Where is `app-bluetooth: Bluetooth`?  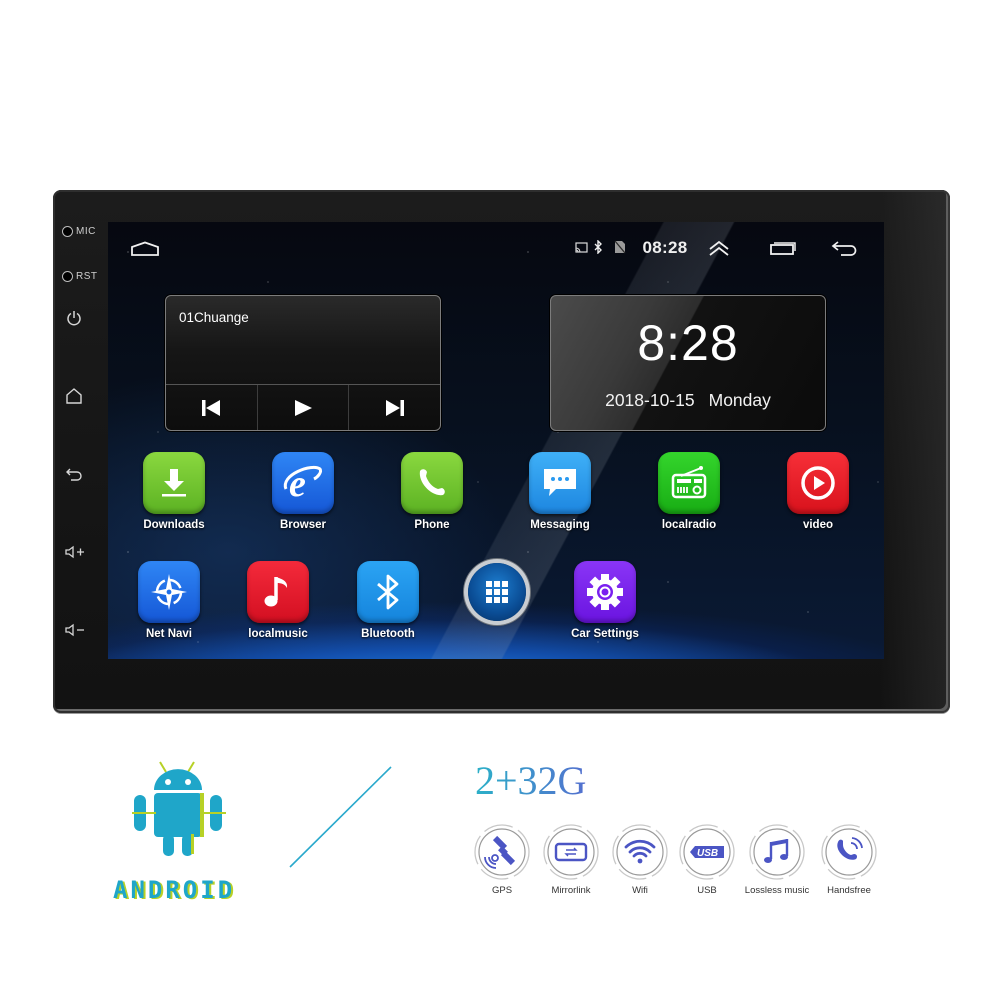 app-bluetooth: Bluetooth is located at coordinates (388, 600).